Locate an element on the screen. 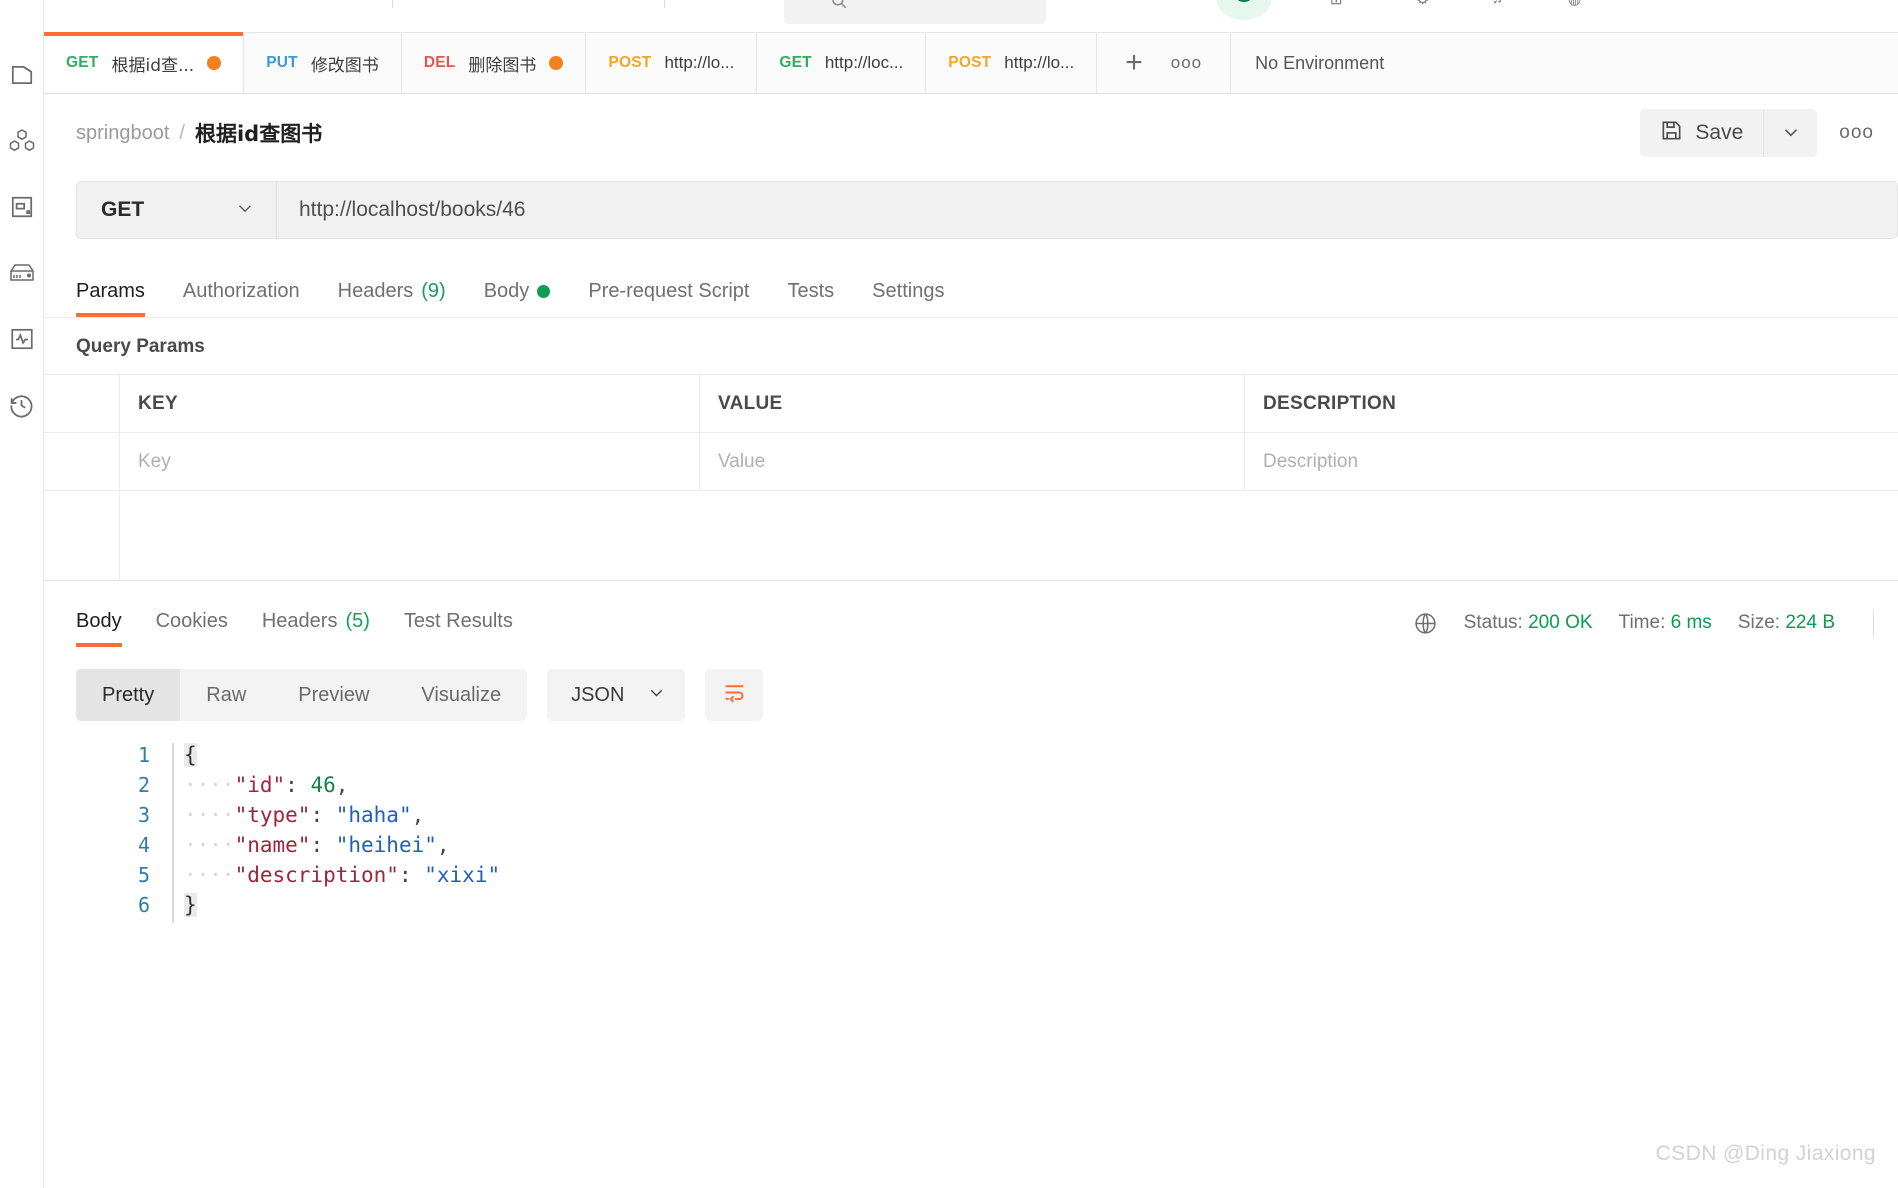 The image size is (1898, 1188). code-line: 1{ is located at coordinates (971, 758).